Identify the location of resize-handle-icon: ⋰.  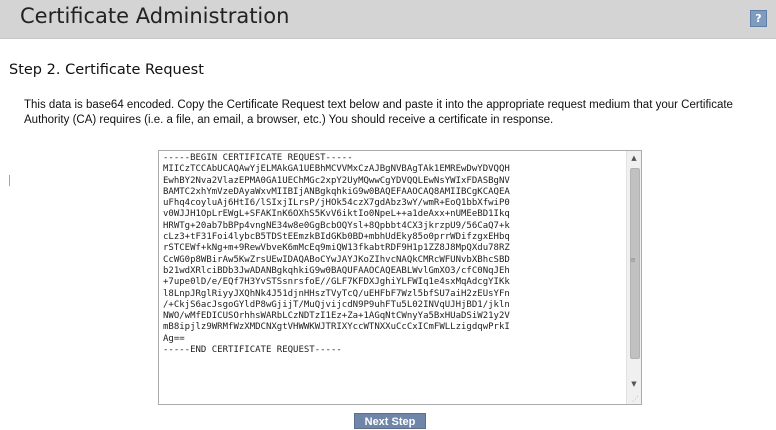
(636, 399).